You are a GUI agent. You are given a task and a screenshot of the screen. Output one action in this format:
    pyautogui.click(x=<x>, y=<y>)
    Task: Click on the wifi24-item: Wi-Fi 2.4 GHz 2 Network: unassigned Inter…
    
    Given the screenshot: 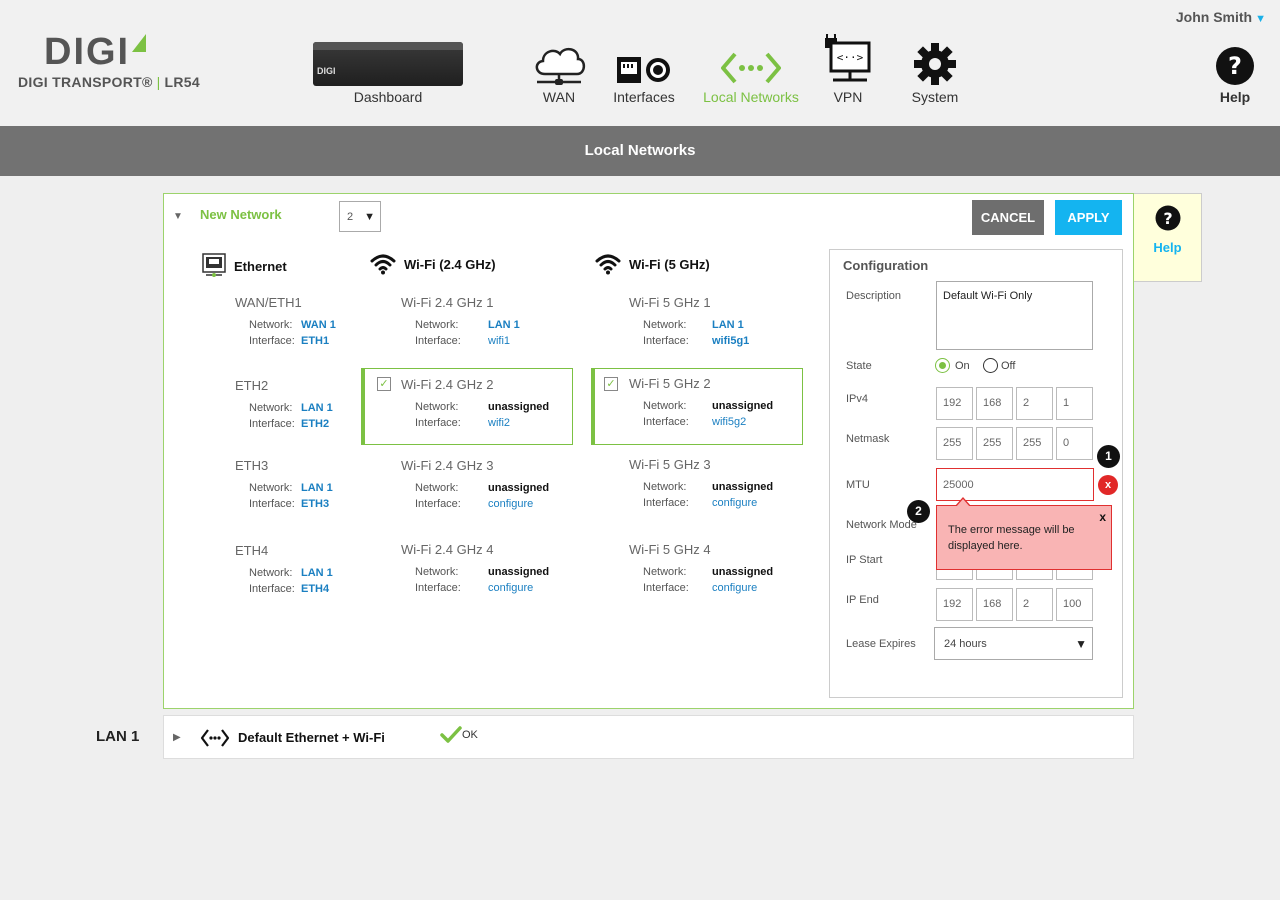 What is the action you would take?
    pyautogui.click(x=475, y=404)
    